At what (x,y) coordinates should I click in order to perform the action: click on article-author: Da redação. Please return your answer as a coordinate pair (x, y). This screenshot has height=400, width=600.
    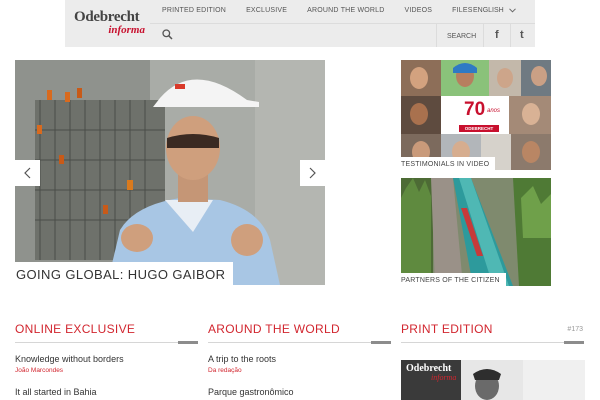
    Looking at the image, I should click on (225, 370).